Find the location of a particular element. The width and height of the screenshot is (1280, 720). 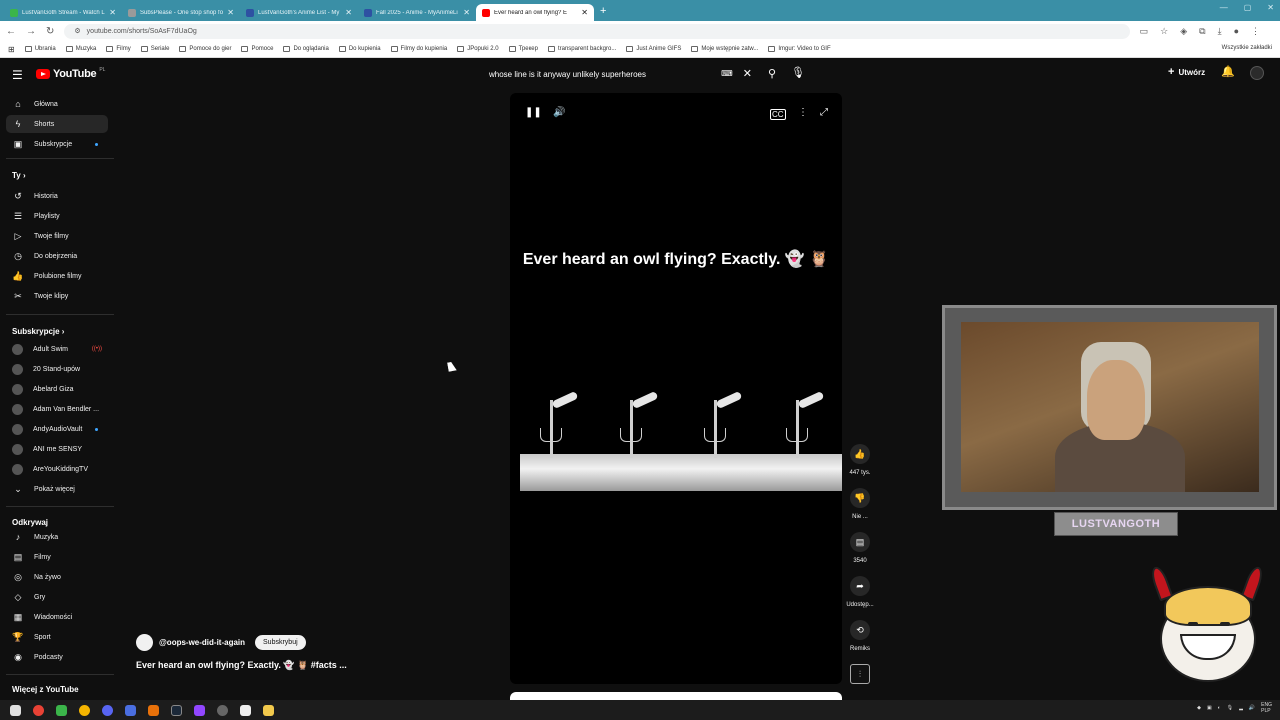

maximize-icon: ▢ is located at coordinates (1248, 7).